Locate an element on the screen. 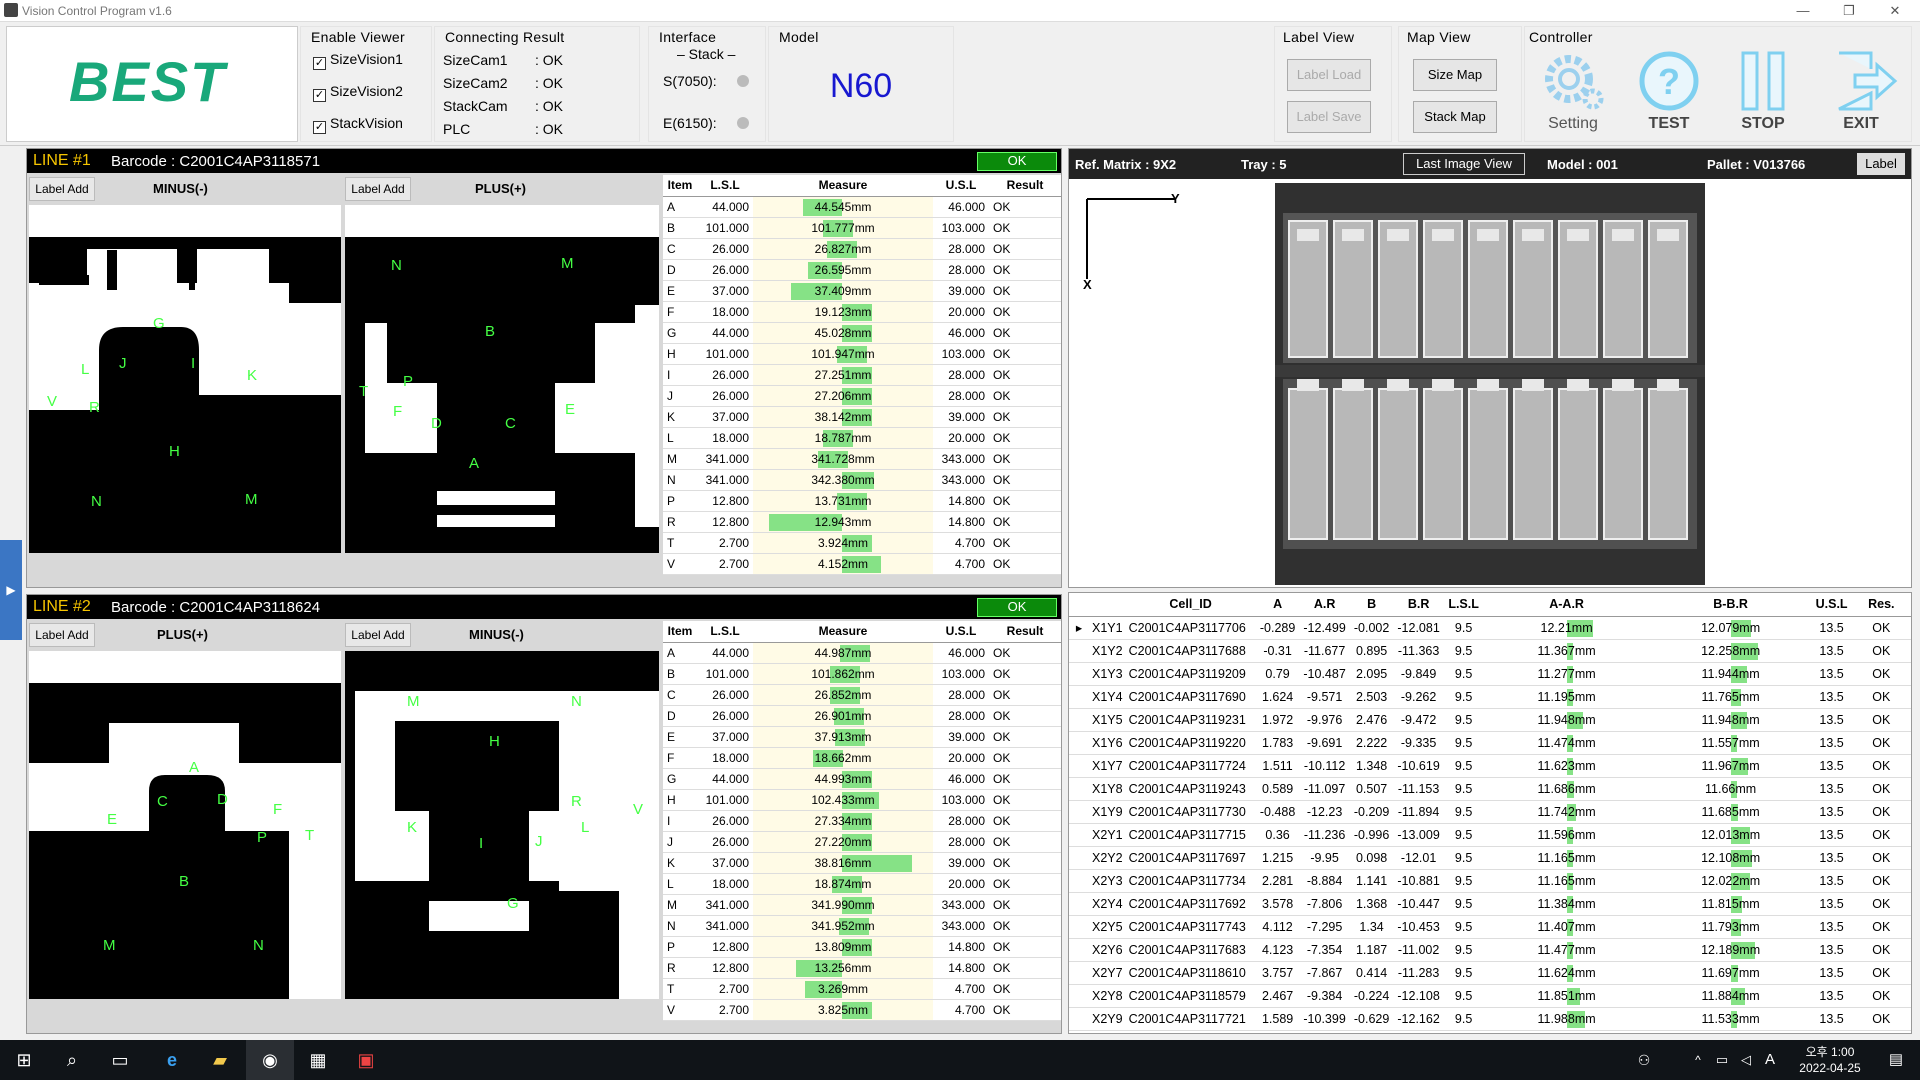 Image resolution: width=1920 pixels, height=1080 pixels. cell-id: C2001C4AP3118610 is located at coordinates (1190, 973).